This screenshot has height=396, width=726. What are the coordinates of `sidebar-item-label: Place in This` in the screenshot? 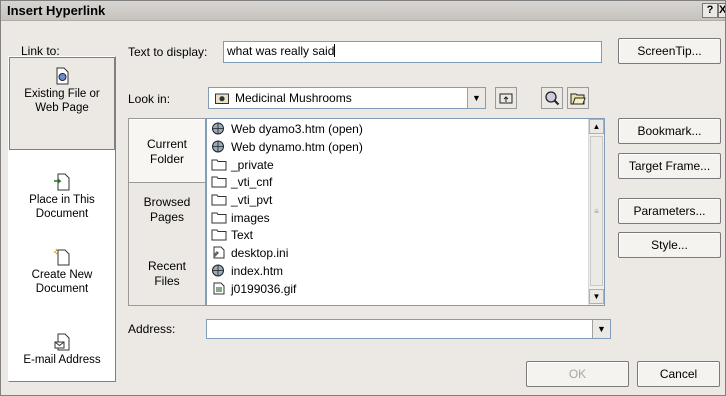 It's located at (62, 200).